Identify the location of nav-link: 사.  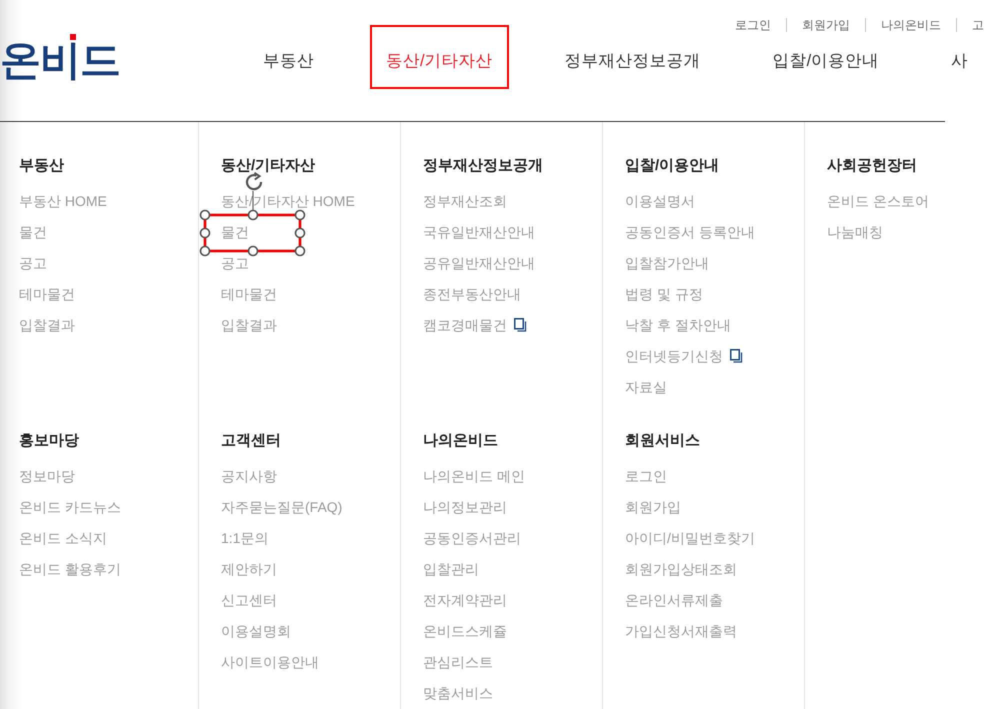
(959, 61).